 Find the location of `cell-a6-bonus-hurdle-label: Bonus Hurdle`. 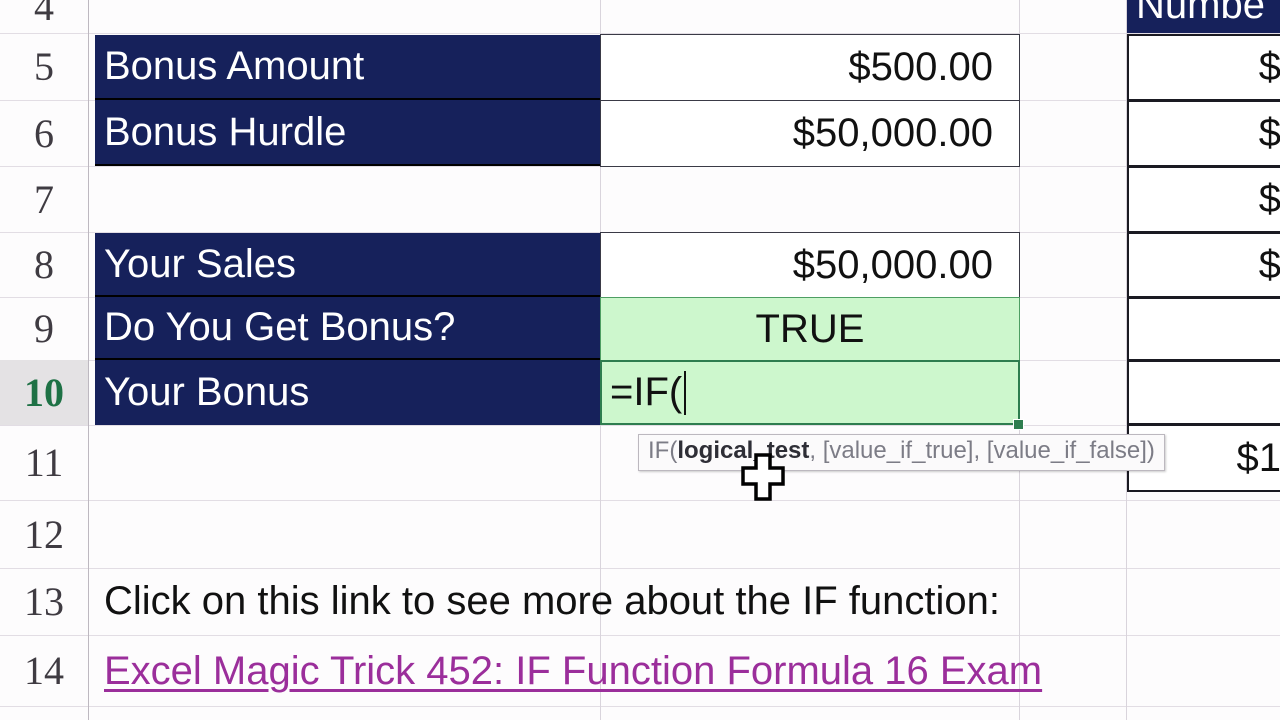

cell-a6-bonus-hurdle-label: Bonus Hurdle is located at coordinates (347, 133).